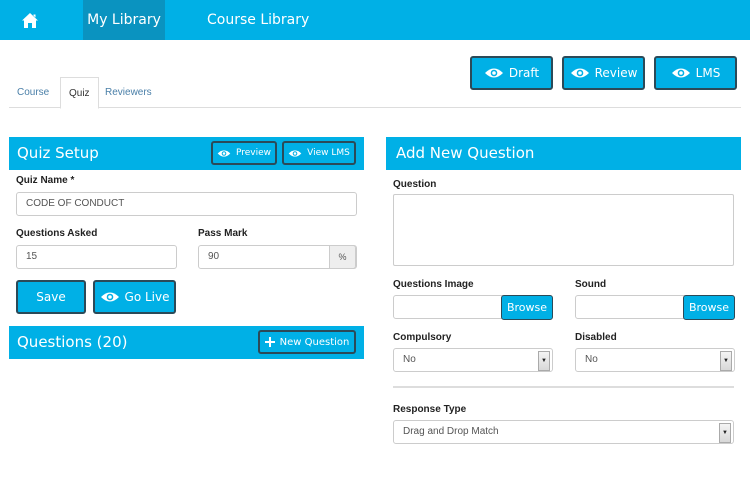 This screenshot has width=750, height=500. I want to click on save-label: Save, so click(51, 297).